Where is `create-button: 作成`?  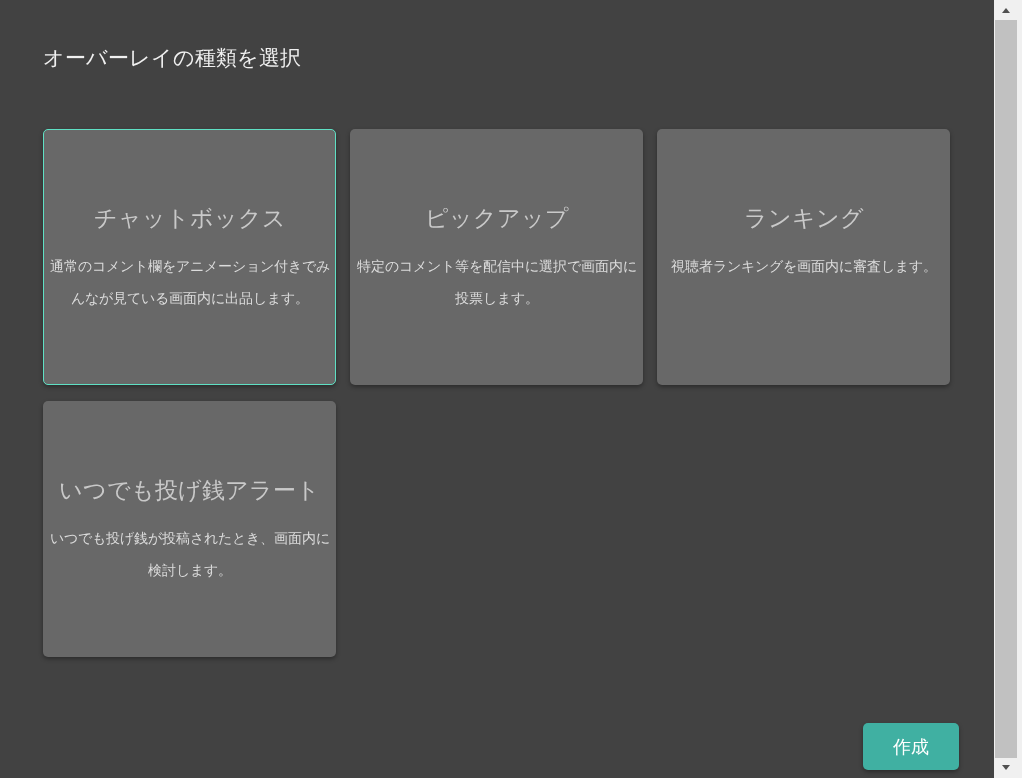 create-button: 作成 is located at coordinates (911, 746).